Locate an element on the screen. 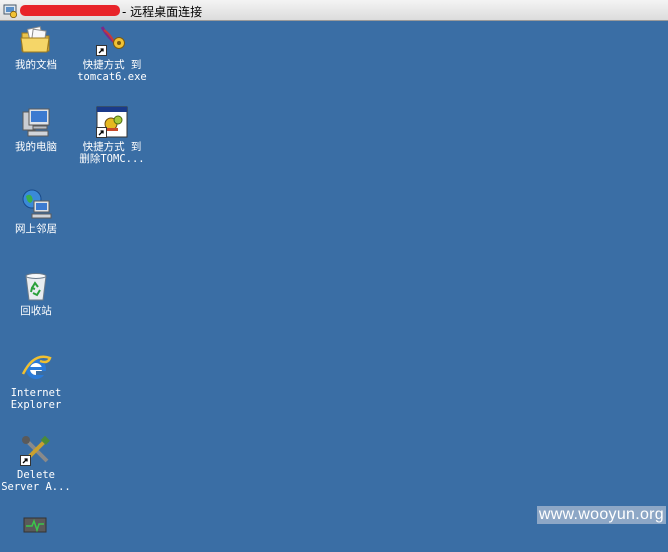  desktop-icon-recycle-bin: 回收站 is located at coordinates (38, 293).